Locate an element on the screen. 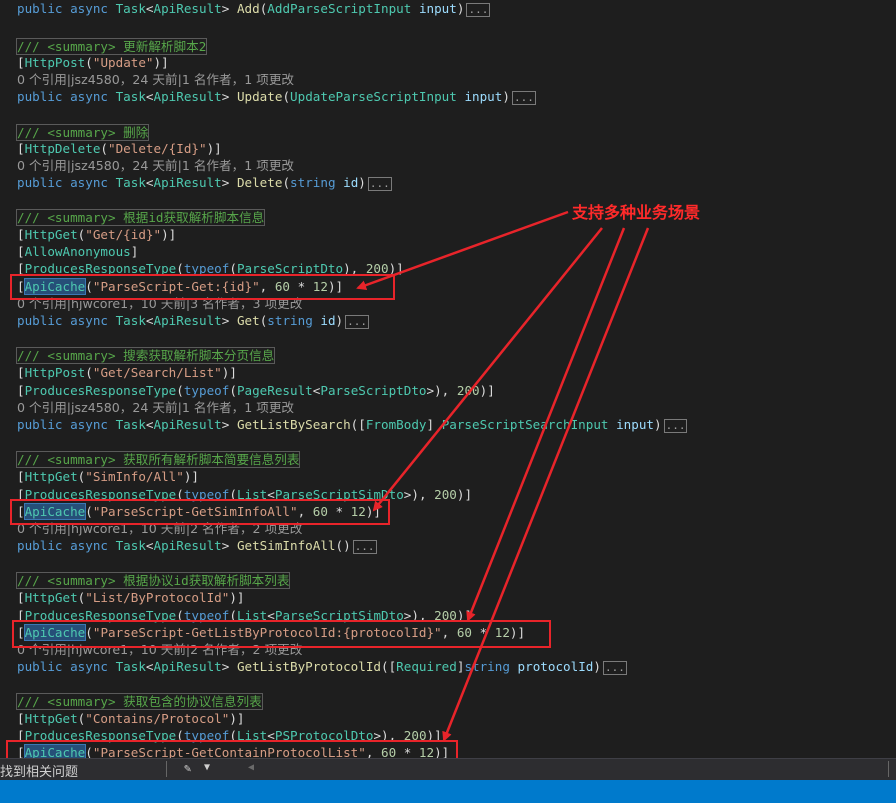  status-issues-text: 找到相关问题 is located at coordinates (39, 770).